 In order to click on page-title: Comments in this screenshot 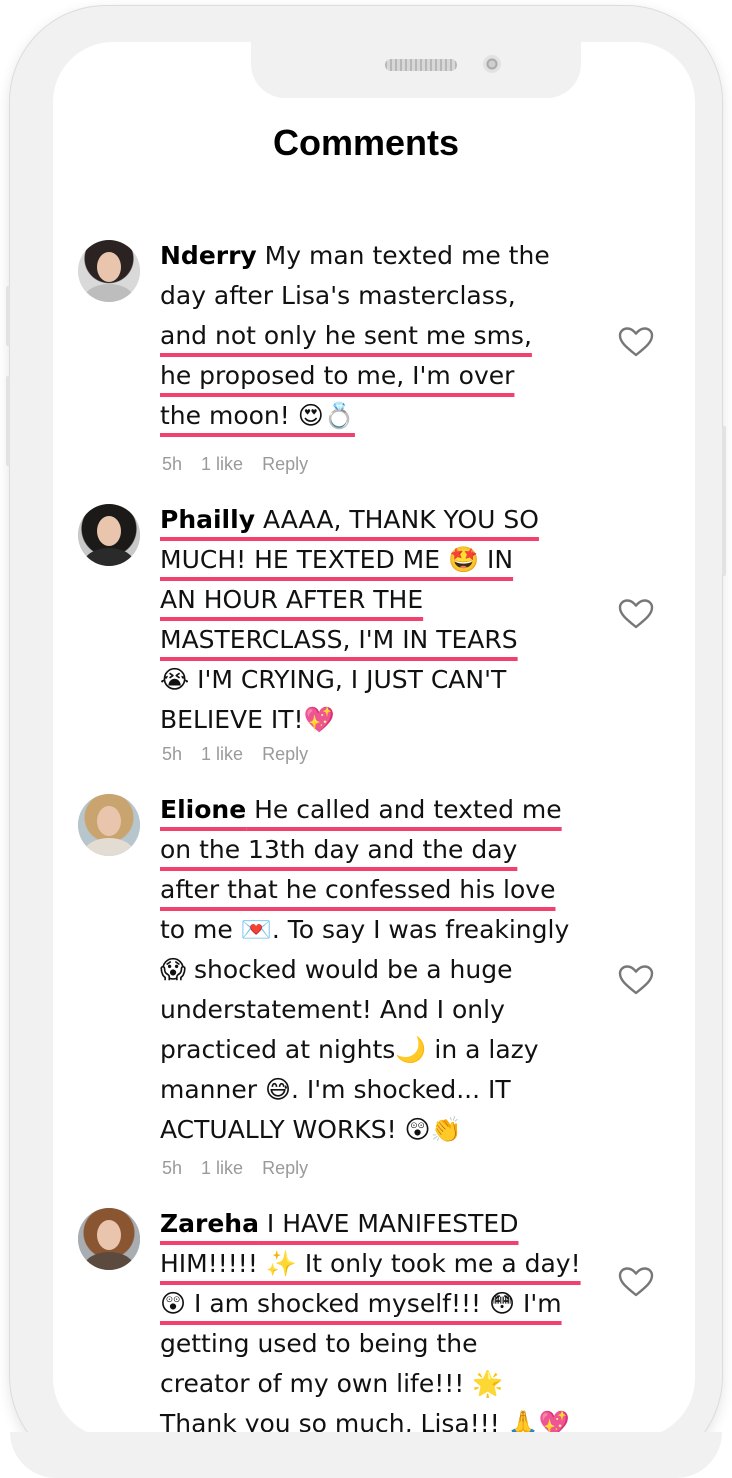, I will do `click(366, 142)`.